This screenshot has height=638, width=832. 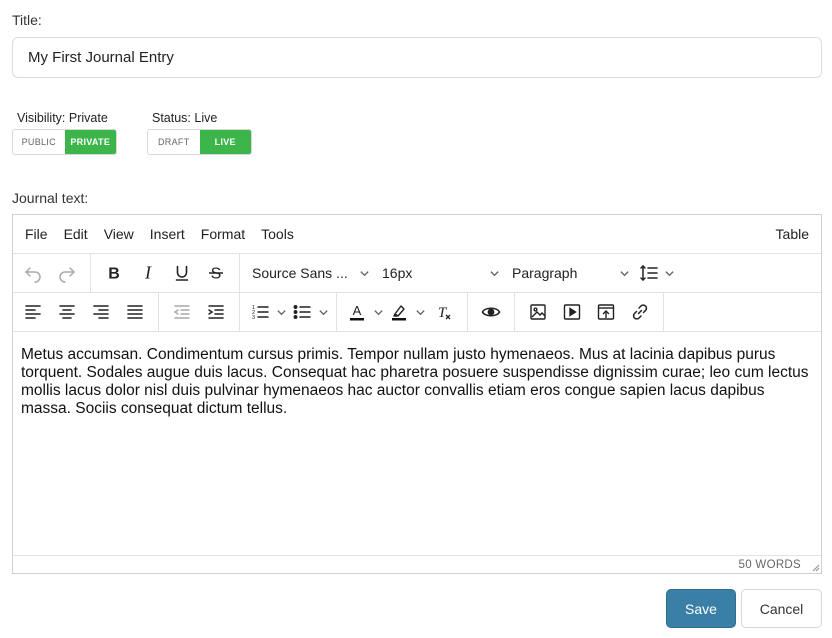 I want to click on menu-view: View, so click(x=119, y=234).